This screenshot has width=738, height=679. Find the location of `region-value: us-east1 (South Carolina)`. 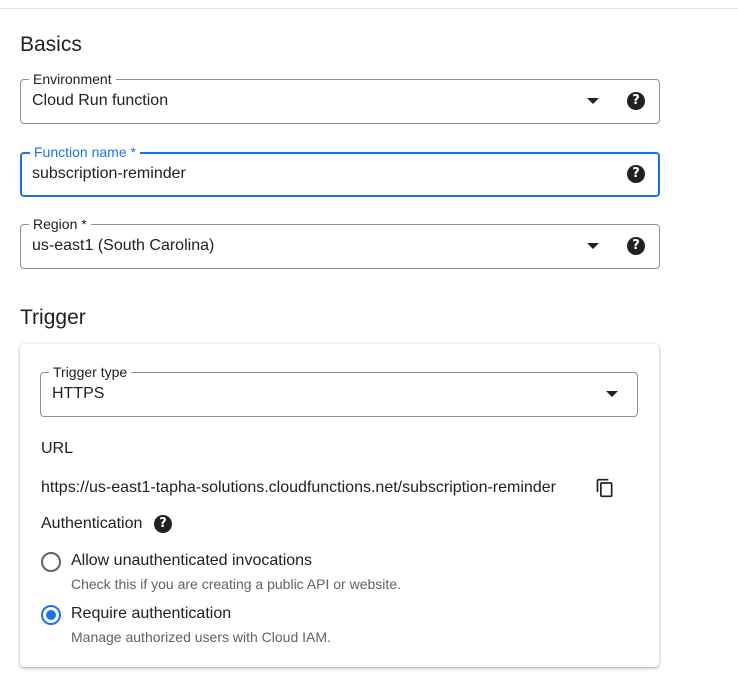

region-value: us-east1 (South Carolina) is located at coordinates (123, 245).